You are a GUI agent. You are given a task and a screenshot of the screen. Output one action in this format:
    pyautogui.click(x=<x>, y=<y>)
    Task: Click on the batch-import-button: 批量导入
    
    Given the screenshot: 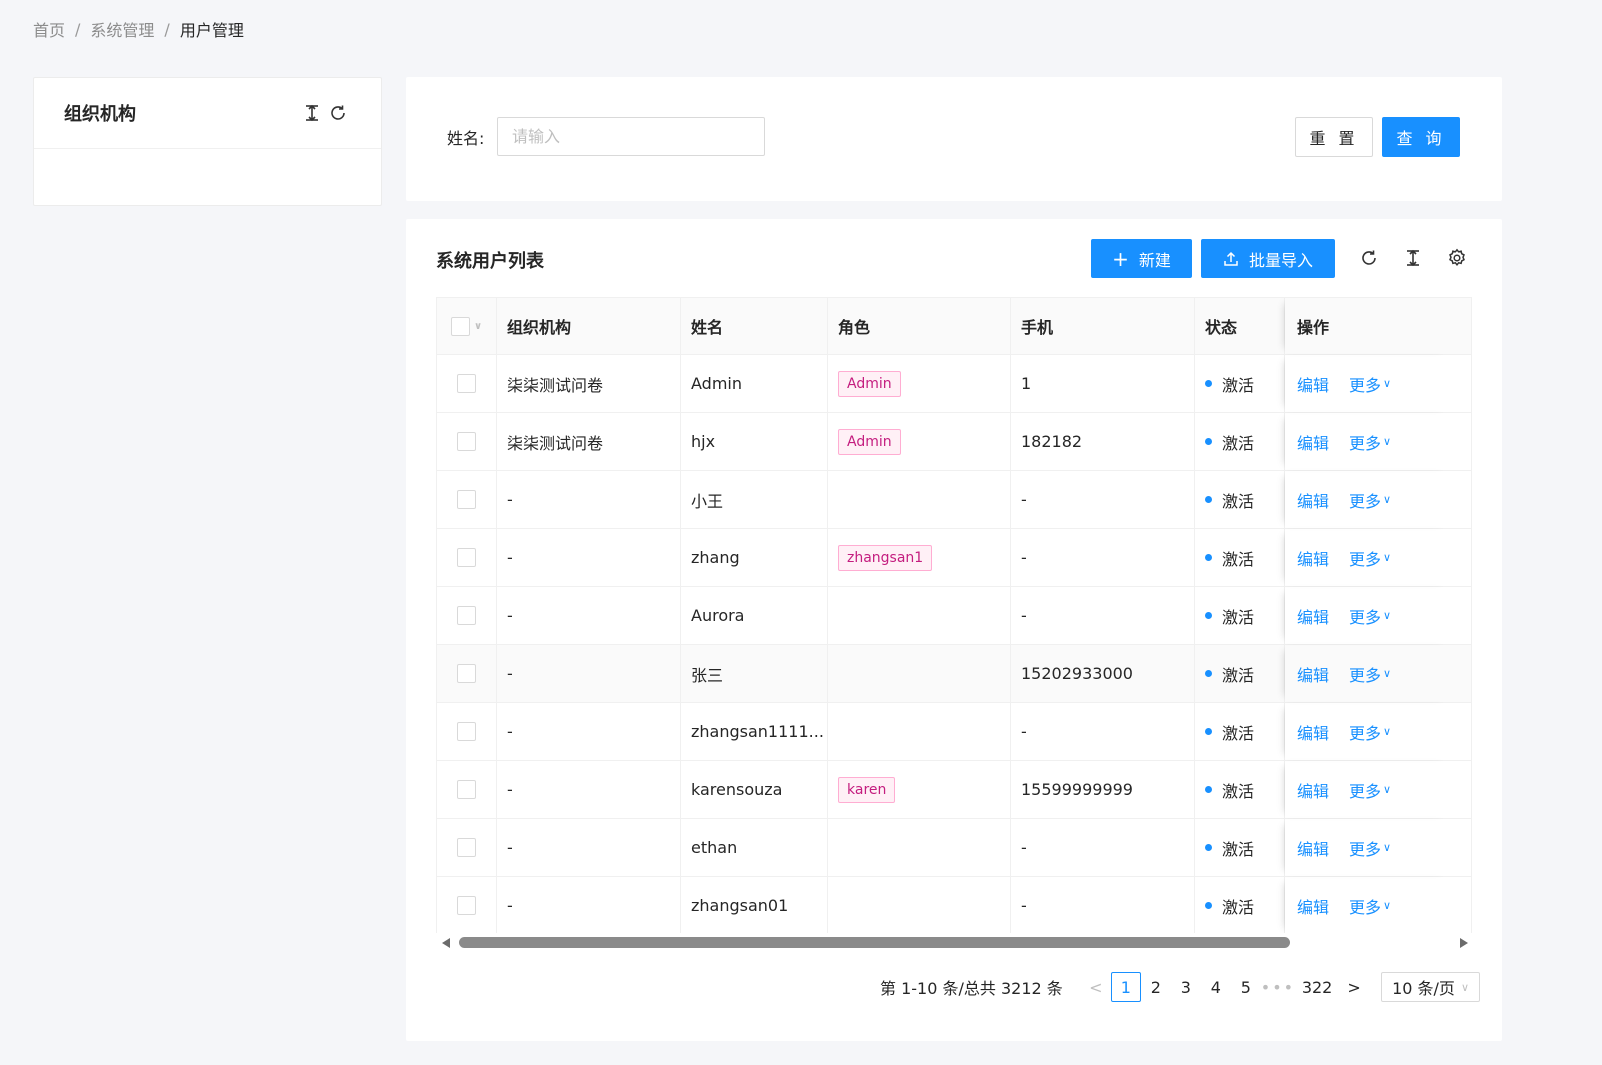 What is the action you would take?
    pyautogui.click(x=1268, y=258)
    